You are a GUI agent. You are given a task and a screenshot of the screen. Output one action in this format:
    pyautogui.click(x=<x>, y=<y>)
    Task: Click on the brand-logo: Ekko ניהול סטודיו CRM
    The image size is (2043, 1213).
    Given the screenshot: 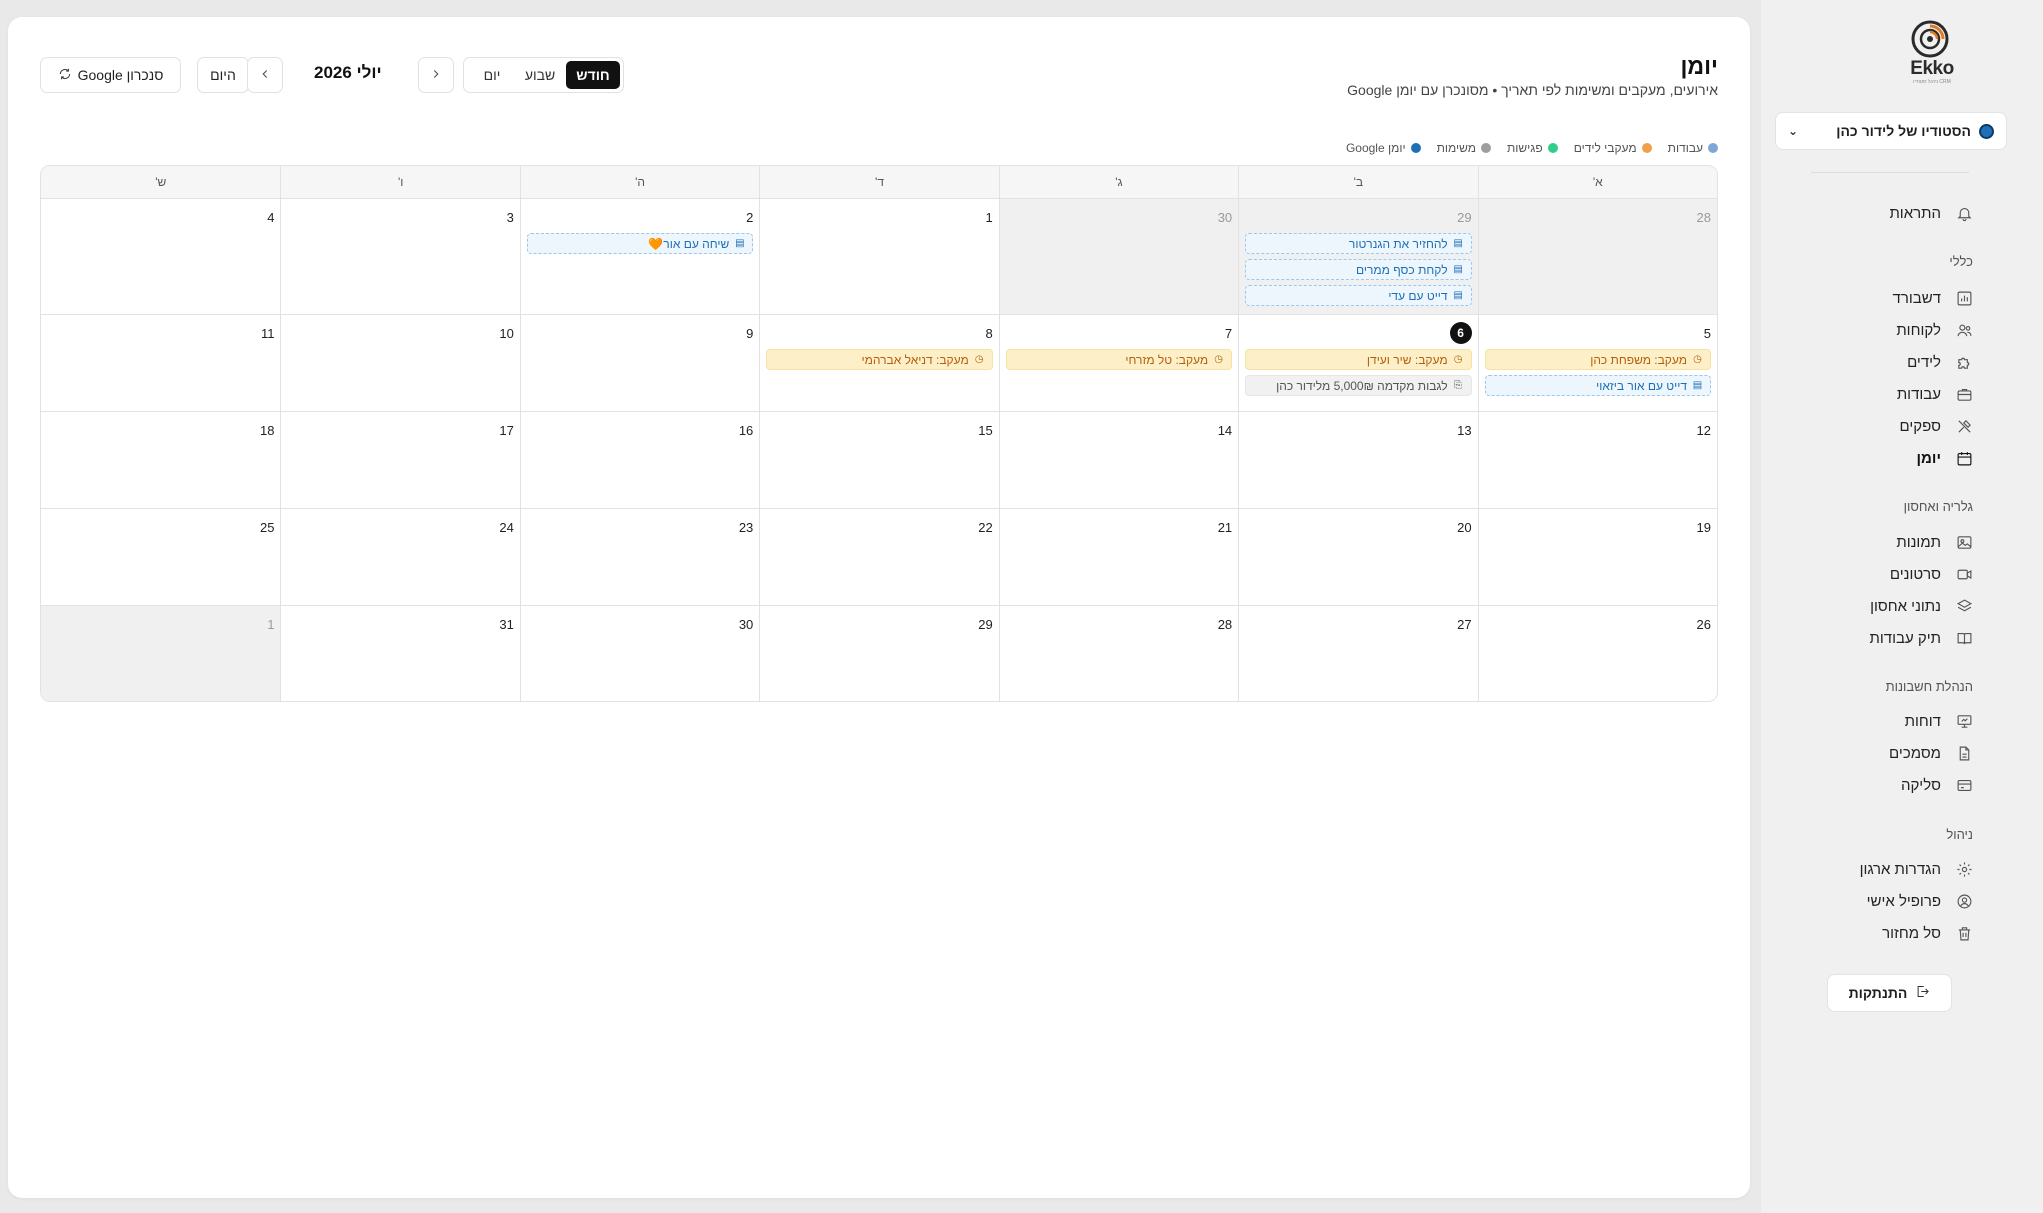 What is the action you would take?
    pyautogui.click(x=1932, y=55)
    